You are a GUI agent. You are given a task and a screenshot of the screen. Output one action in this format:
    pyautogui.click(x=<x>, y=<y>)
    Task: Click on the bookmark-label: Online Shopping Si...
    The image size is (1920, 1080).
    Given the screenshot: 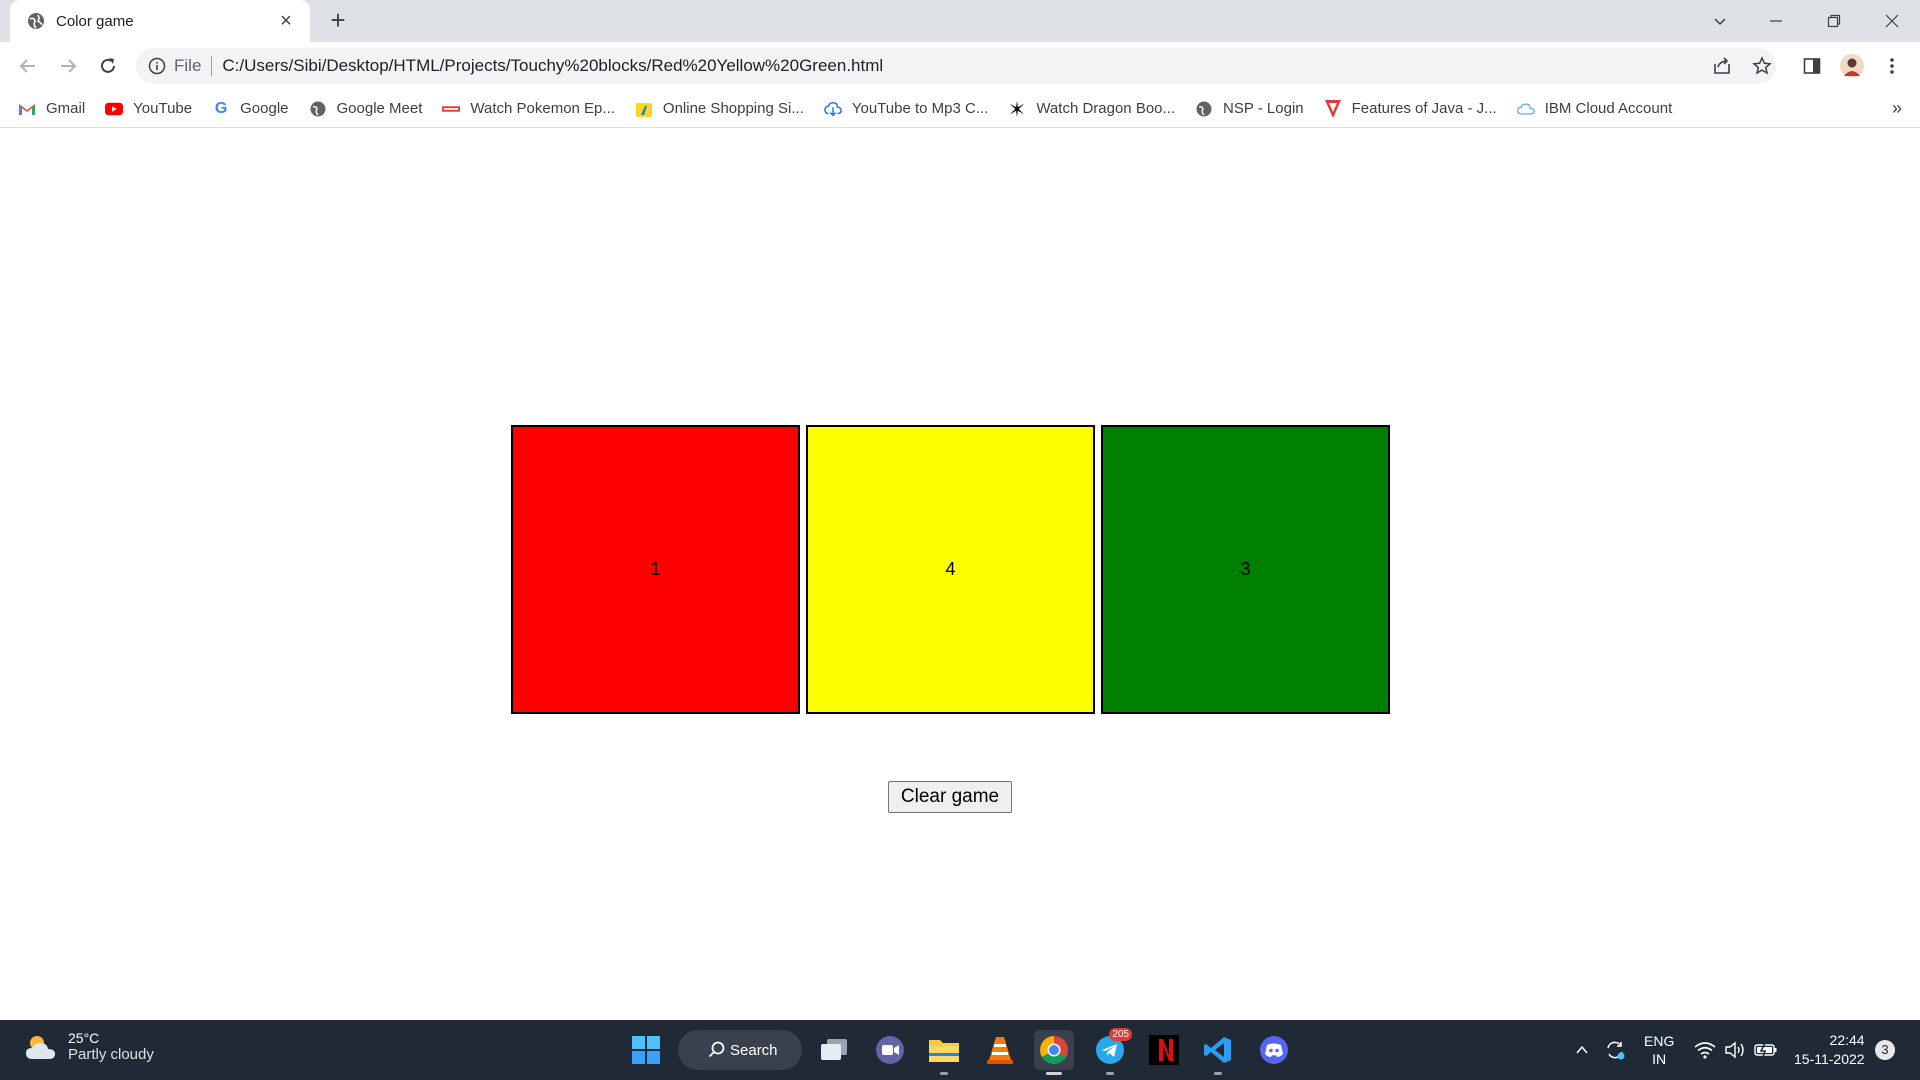 What is the action you would take?
    pyautogui.click(x=733, y=108)
    